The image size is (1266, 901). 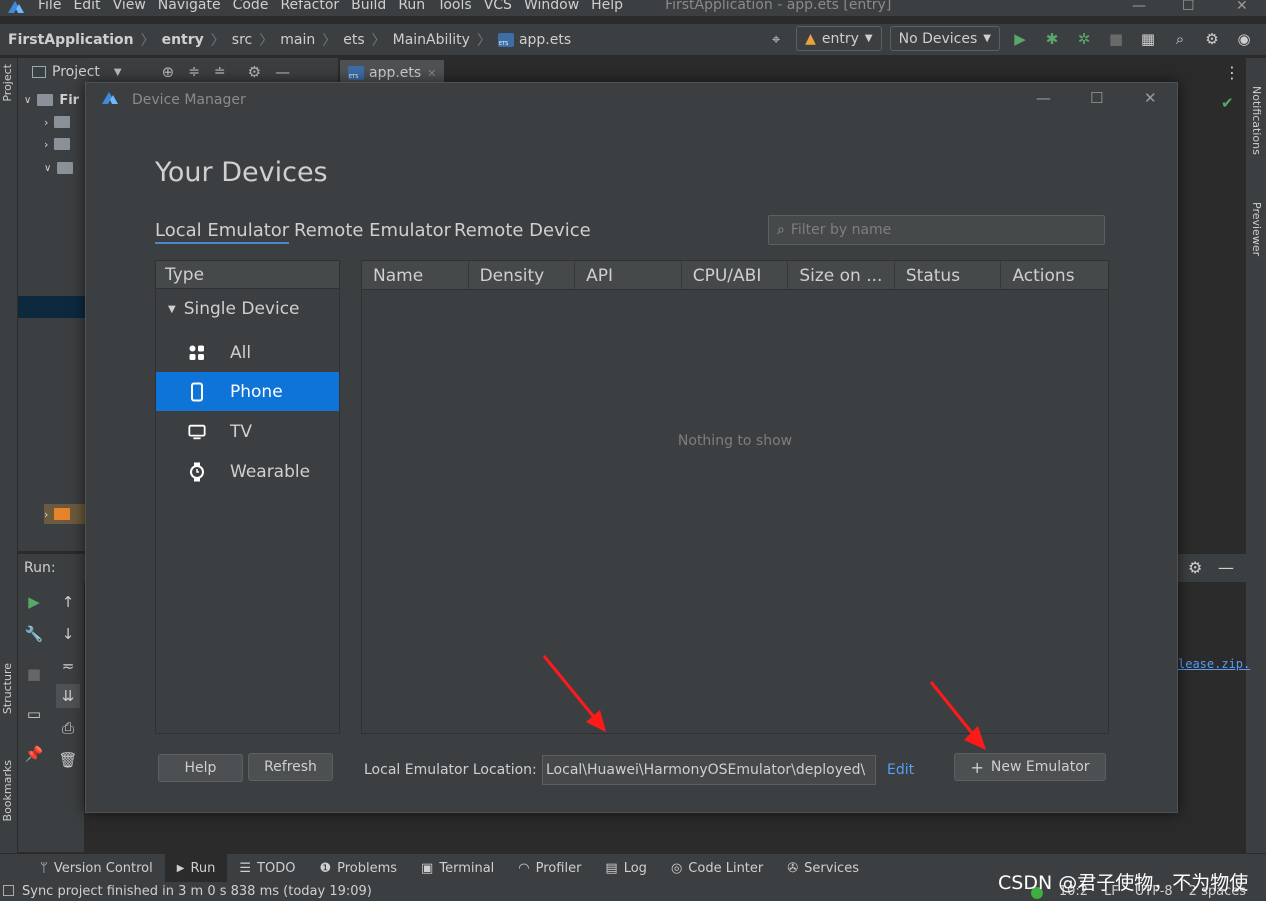 I want to click on type-item-wearable: Wearable, so click(x=247, y=471).